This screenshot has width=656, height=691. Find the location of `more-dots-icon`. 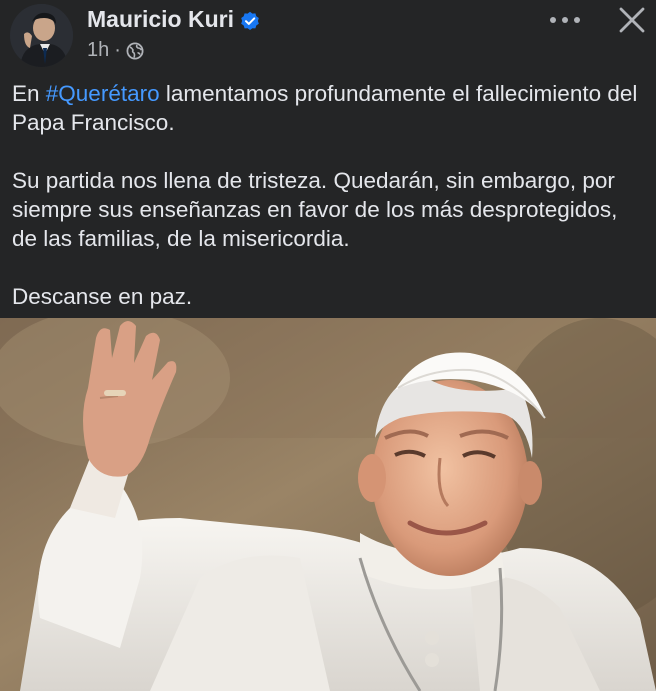

more-dots-icon is located at coordinates (565, 20).